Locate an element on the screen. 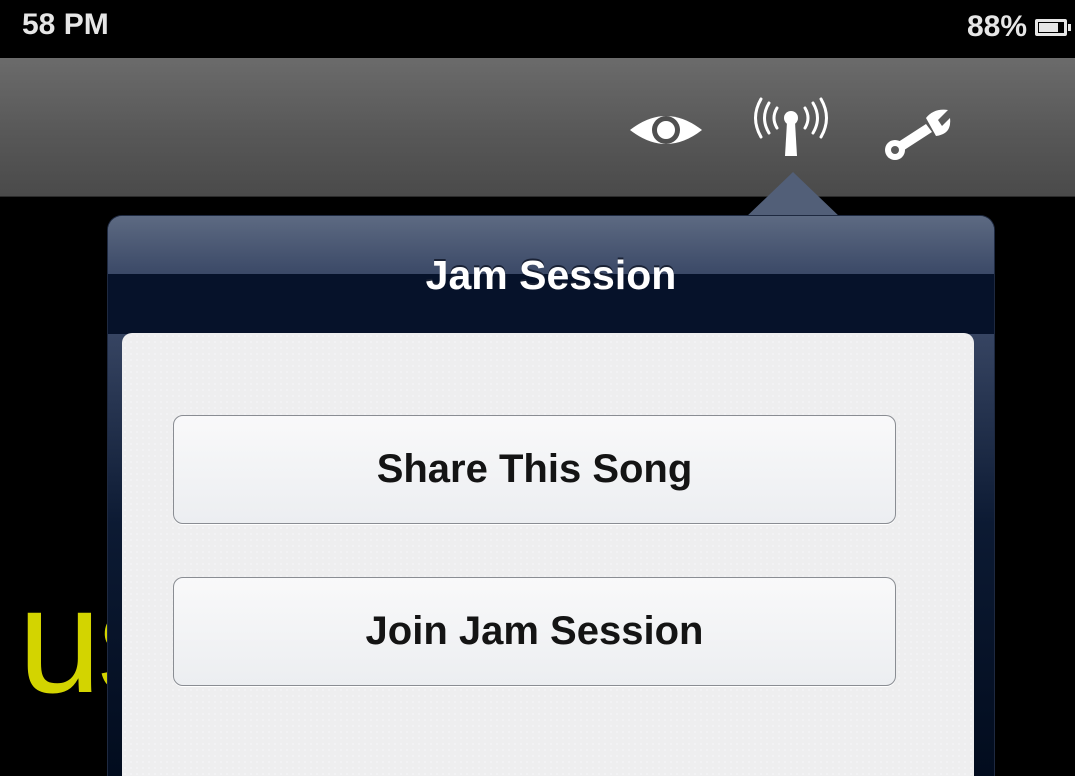 This screenshot has height=776, width=1075. share-this-song-button: Share This Song is located at coordinates (534, 469).